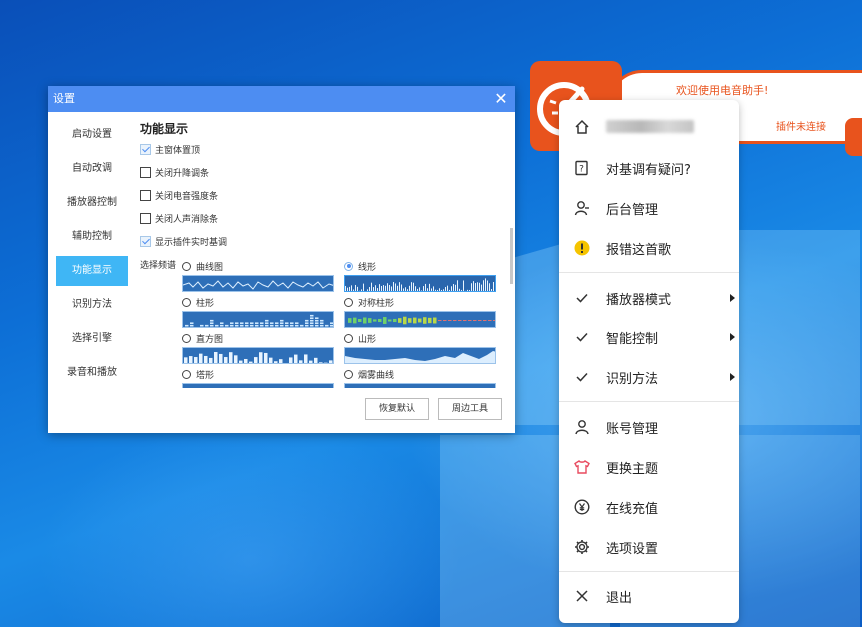  What do you see at coordinates (320, 195) in the screenshot?
I see `checkbox-row: 关闭电音强度条` at bounding box center [320, 195].